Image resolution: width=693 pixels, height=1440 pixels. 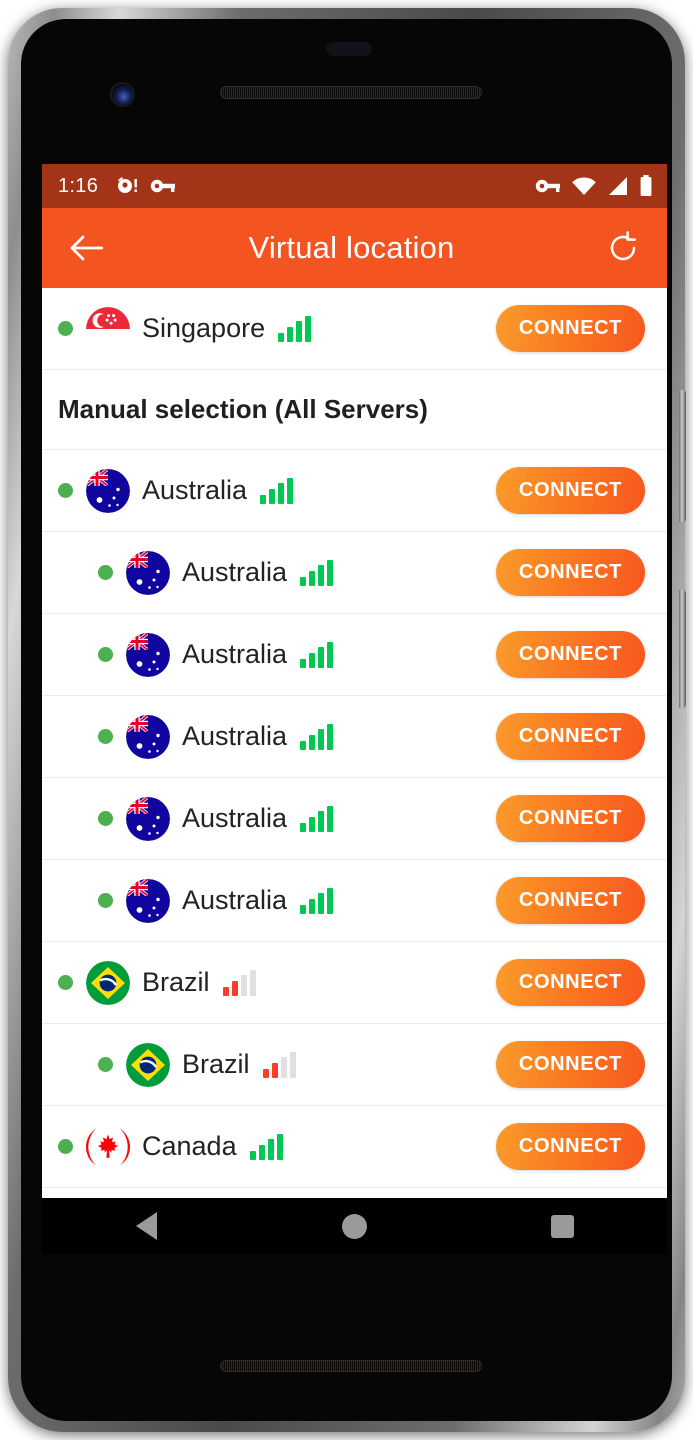 What do you see at coordinates (78, 185) in the screenshot?
I see `status-bar-clock: 1:16` at bounding box center [78, 185].